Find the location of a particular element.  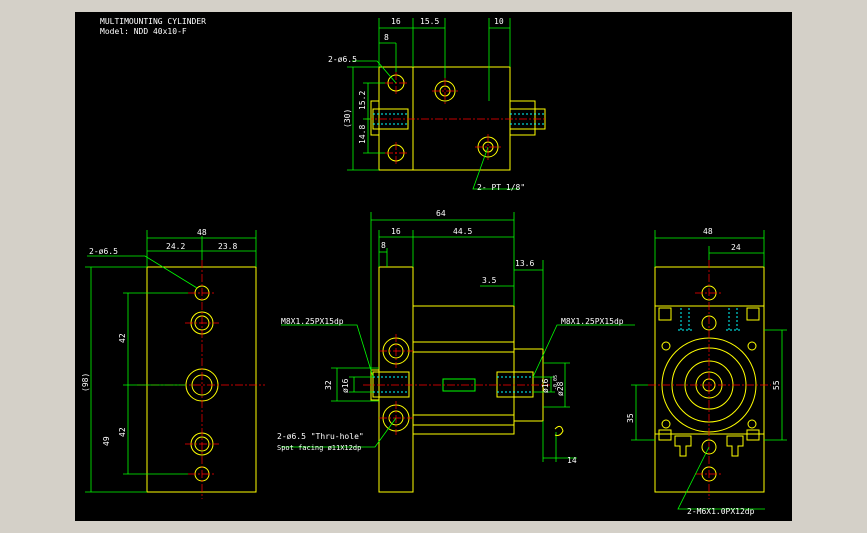

callout-front-thru2: Spot facing ø11X12dp is located at coordinates (319, 448).